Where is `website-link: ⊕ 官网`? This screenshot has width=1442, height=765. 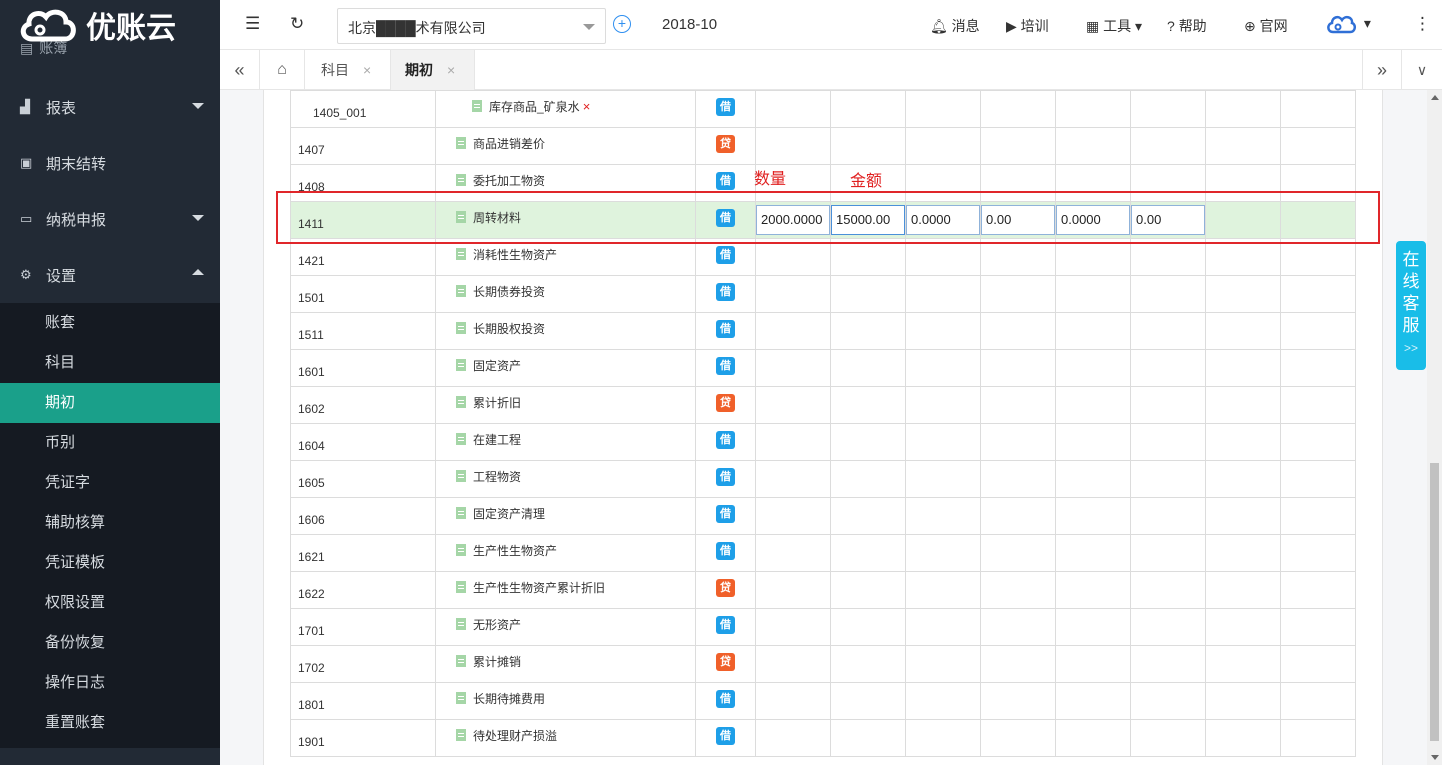 website-link: ⊕ 官网 is located at coordinates (1266, 26).